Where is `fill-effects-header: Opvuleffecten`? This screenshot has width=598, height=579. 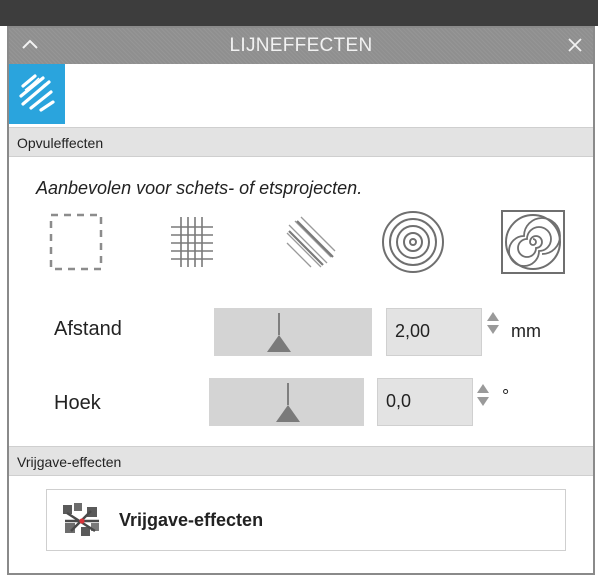 fill-effects-header: Opvuleffecten is located at coordinates (301, 142).